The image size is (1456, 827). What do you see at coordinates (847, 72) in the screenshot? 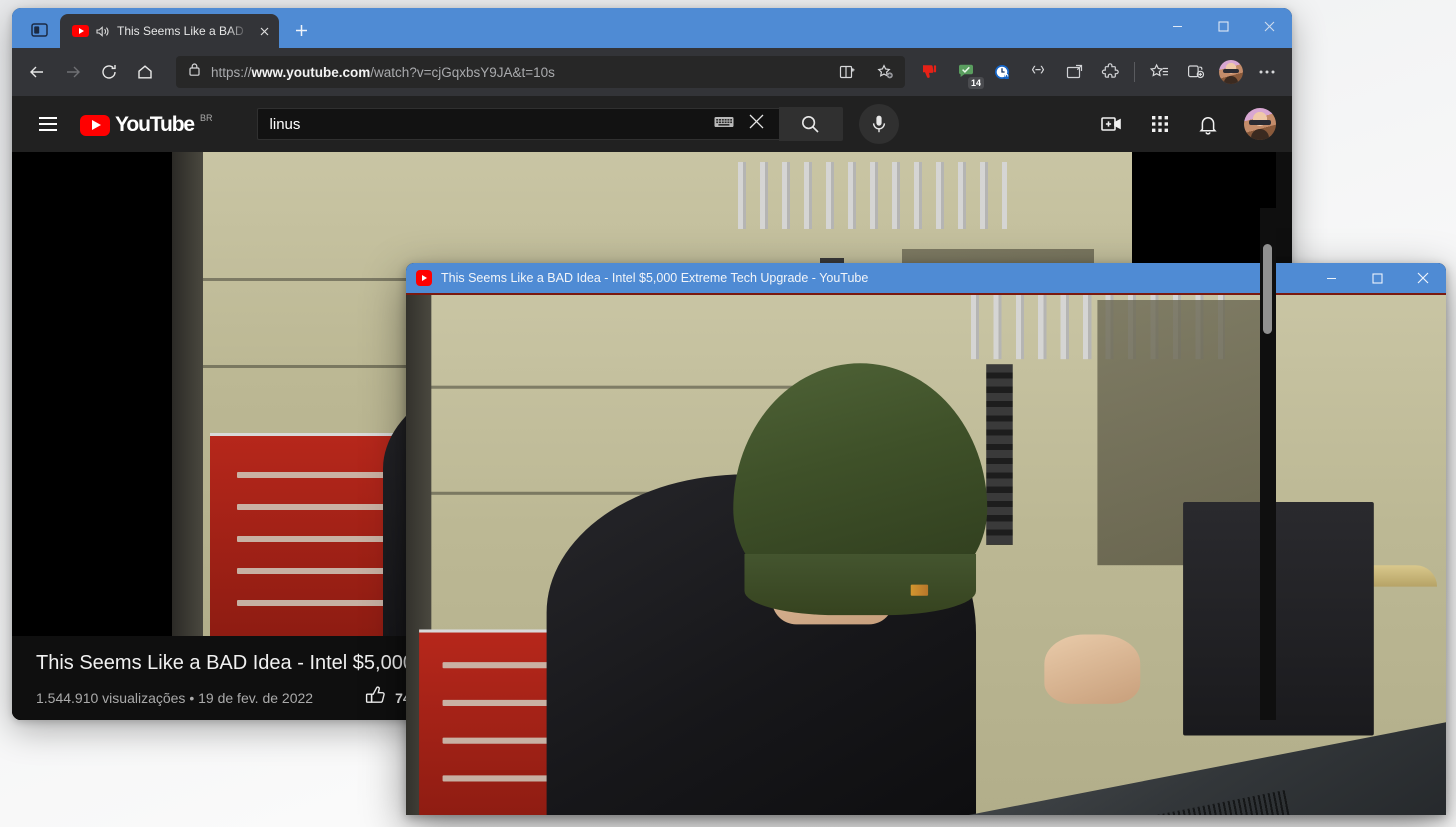
I see `split-screen-icon` at bounding box center [847, 72].